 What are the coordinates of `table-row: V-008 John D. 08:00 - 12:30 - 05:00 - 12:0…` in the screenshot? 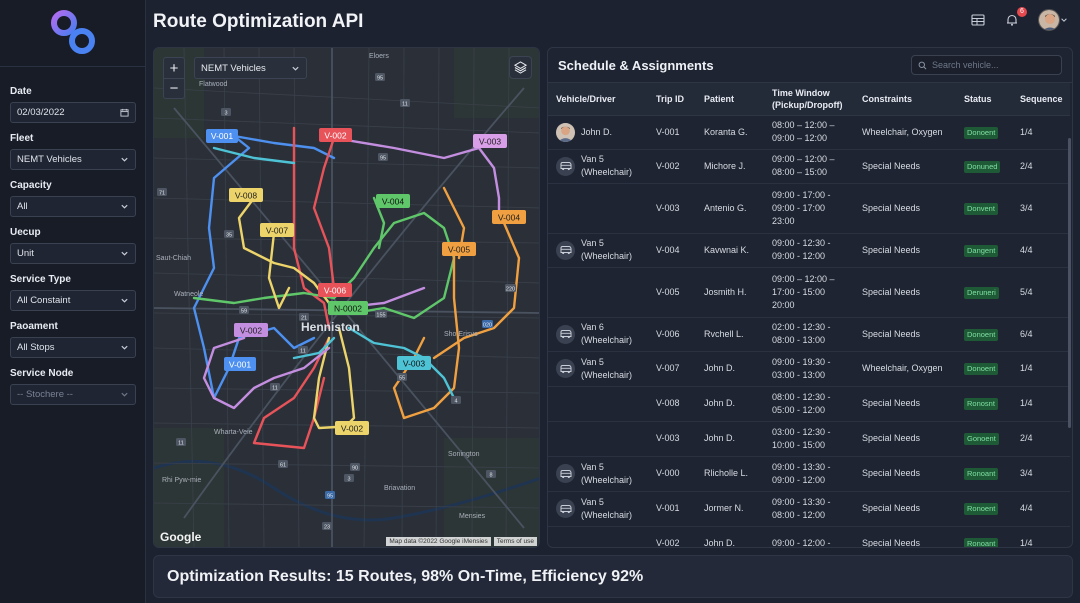 It's located at (809, 404).